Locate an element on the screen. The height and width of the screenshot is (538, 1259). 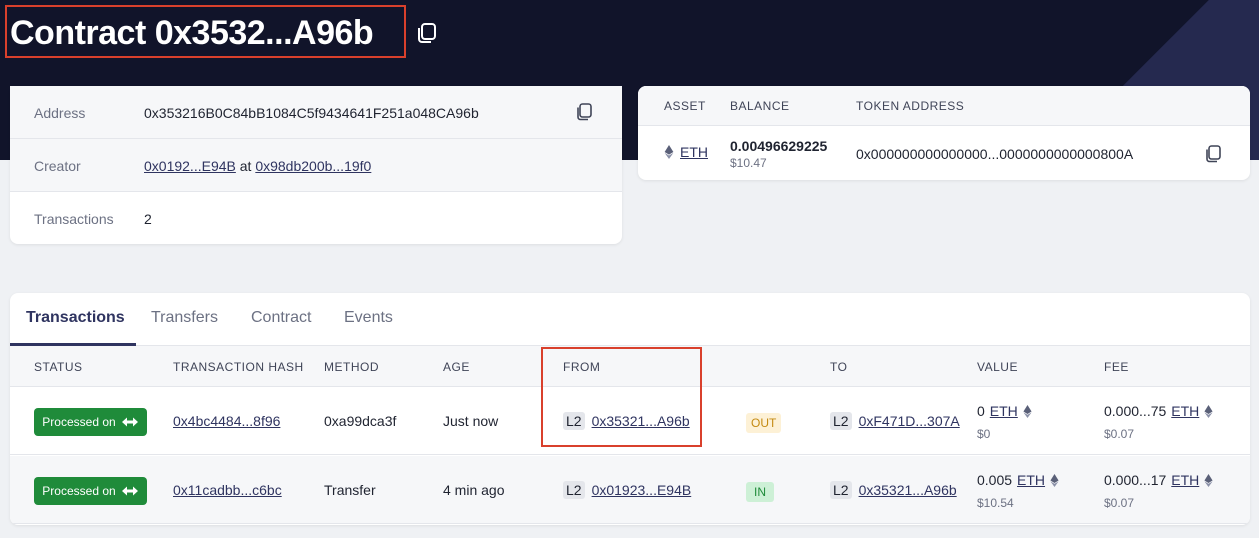
balance-header: BALANCE is located at coordinates (760, 106).